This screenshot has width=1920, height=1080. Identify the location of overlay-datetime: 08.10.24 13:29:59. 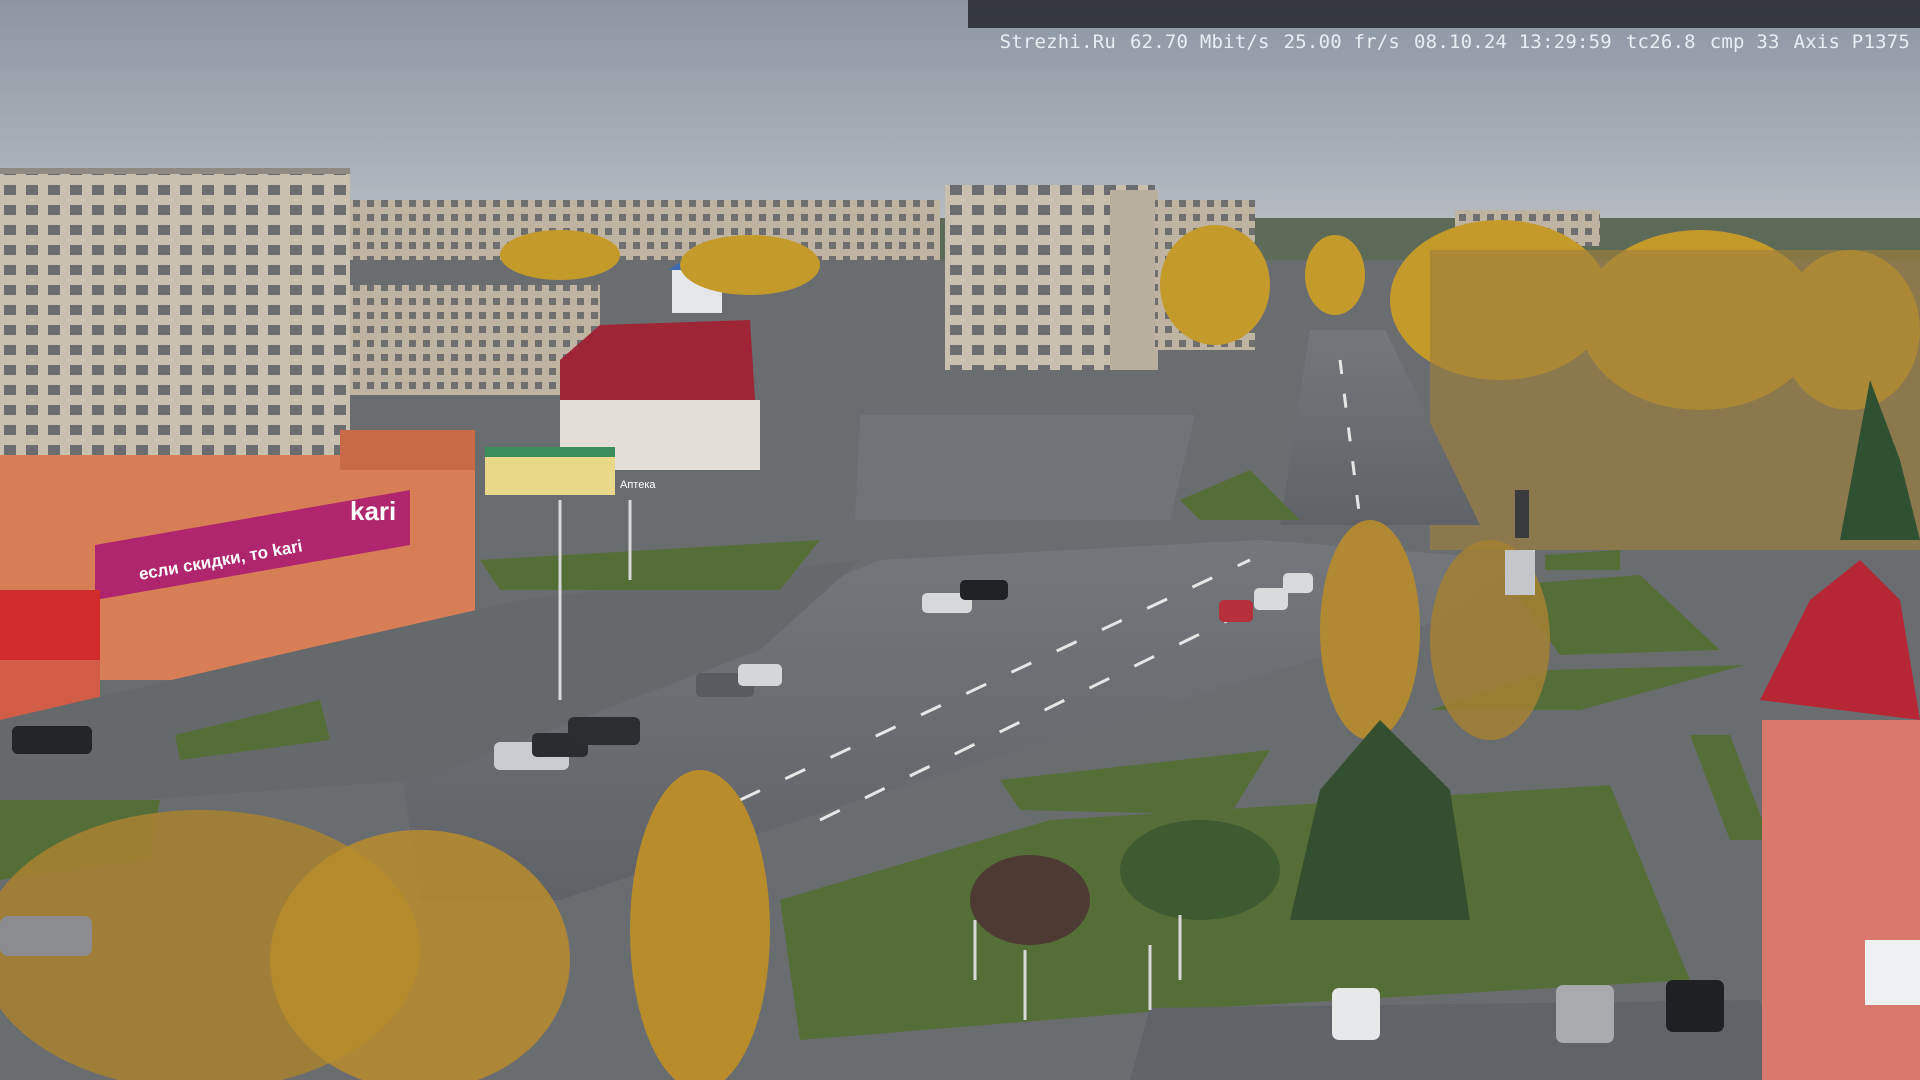
(1513, 42).